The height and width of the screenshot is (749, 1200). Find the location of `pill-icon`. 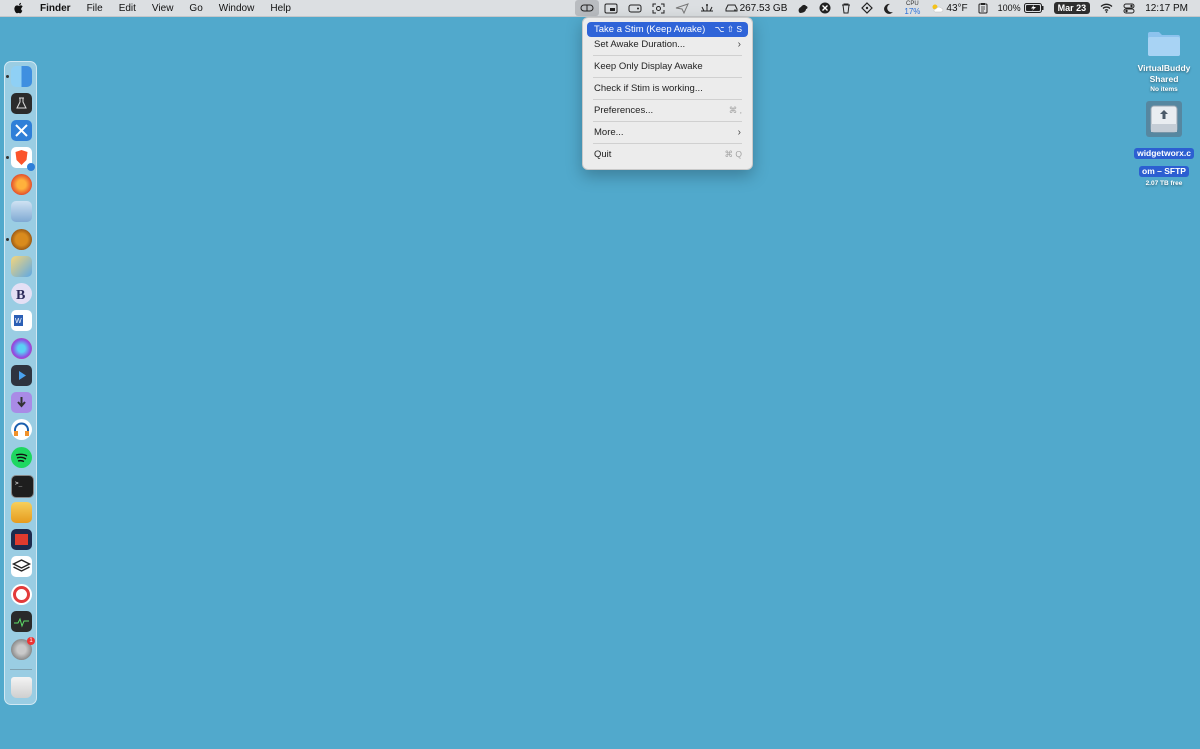

pill-icon is located at coordinates (587, 8).